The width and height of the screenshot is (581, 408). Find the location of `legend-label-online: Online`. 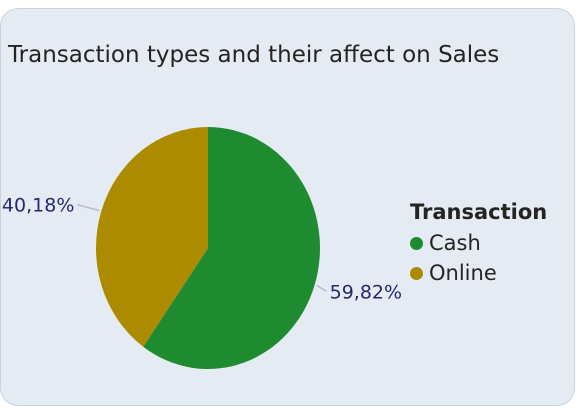

legend-label-online: Online is located at coordinates (463, 273).